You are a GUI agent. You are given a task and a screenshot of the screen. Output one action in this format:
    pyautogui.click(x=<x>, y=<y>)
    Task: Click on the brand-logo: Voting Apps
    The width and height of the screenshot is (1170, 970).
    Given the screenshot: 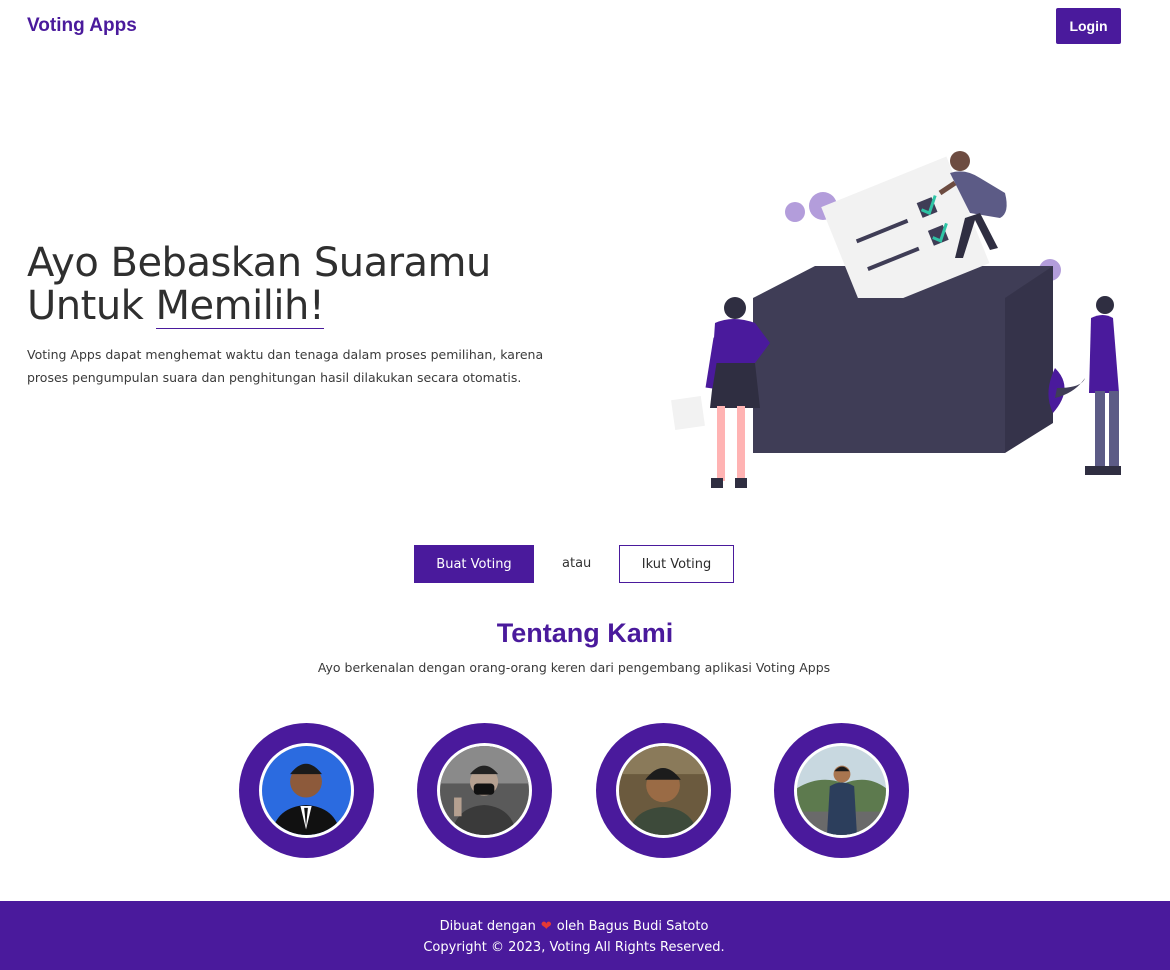 What is the action you would take?
    pyautogui.click(x=82, y=26)
    